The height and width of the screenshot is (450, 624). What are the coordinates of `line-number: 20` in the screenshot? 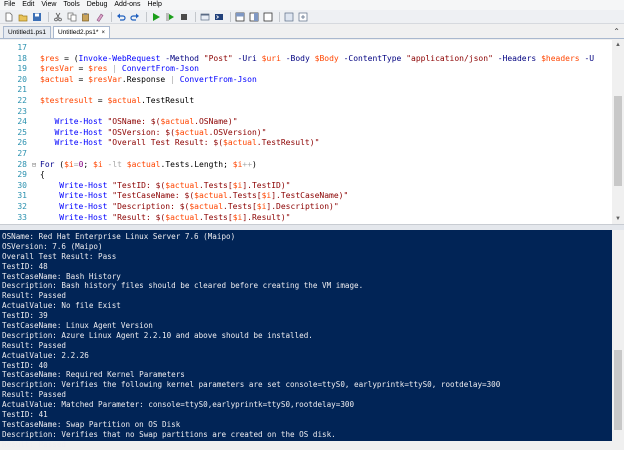 It's located at (22, 79).